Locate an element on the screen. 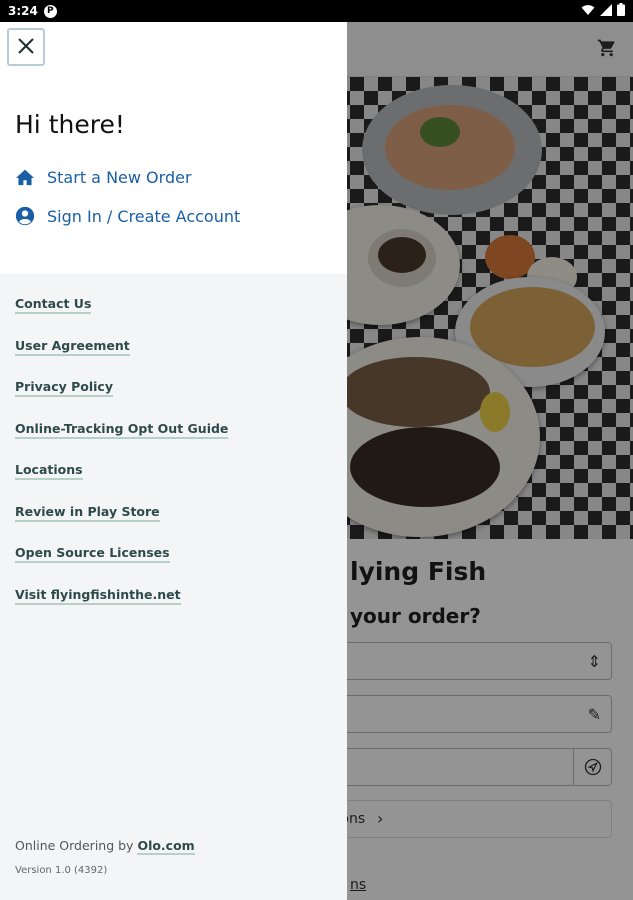  signal-icon is located at coordinates (606, 11).